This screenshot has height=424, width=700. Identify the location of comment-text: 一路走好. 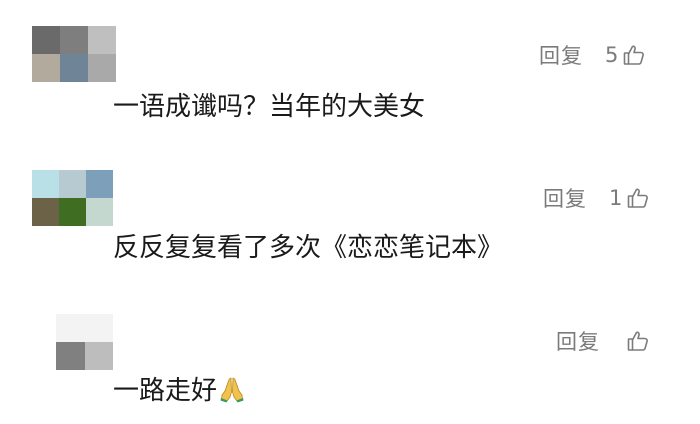
(179, 388).